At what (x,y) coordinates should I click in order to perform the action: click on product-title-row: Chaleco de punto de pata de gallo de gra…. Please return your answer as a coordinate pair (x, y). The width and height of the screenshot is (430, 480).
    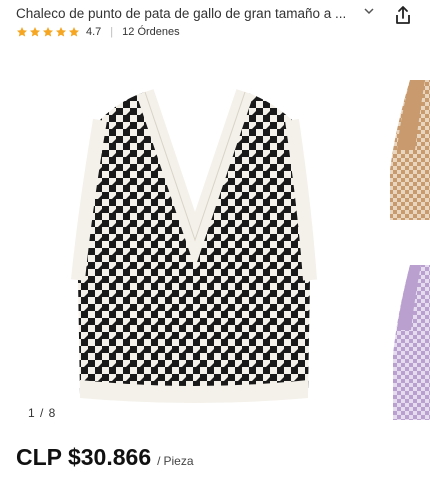
    Looking at the image, I should click on (201, 13).